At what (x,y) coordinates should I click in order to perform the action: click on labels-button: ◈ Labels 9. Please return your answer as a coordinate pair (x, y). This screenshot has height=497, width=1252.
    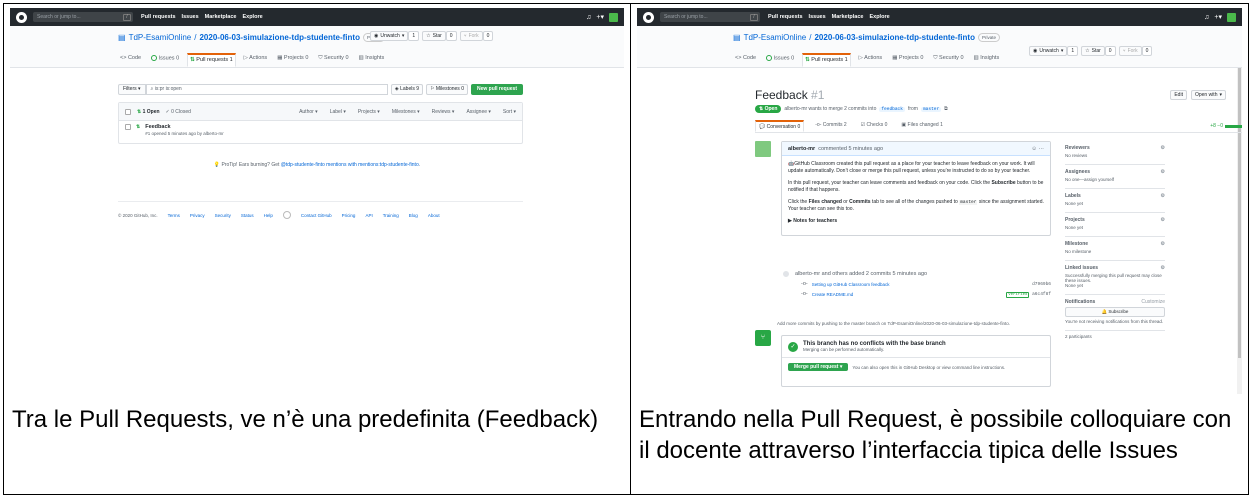
    Looking at the image, I should click on (407, 89).